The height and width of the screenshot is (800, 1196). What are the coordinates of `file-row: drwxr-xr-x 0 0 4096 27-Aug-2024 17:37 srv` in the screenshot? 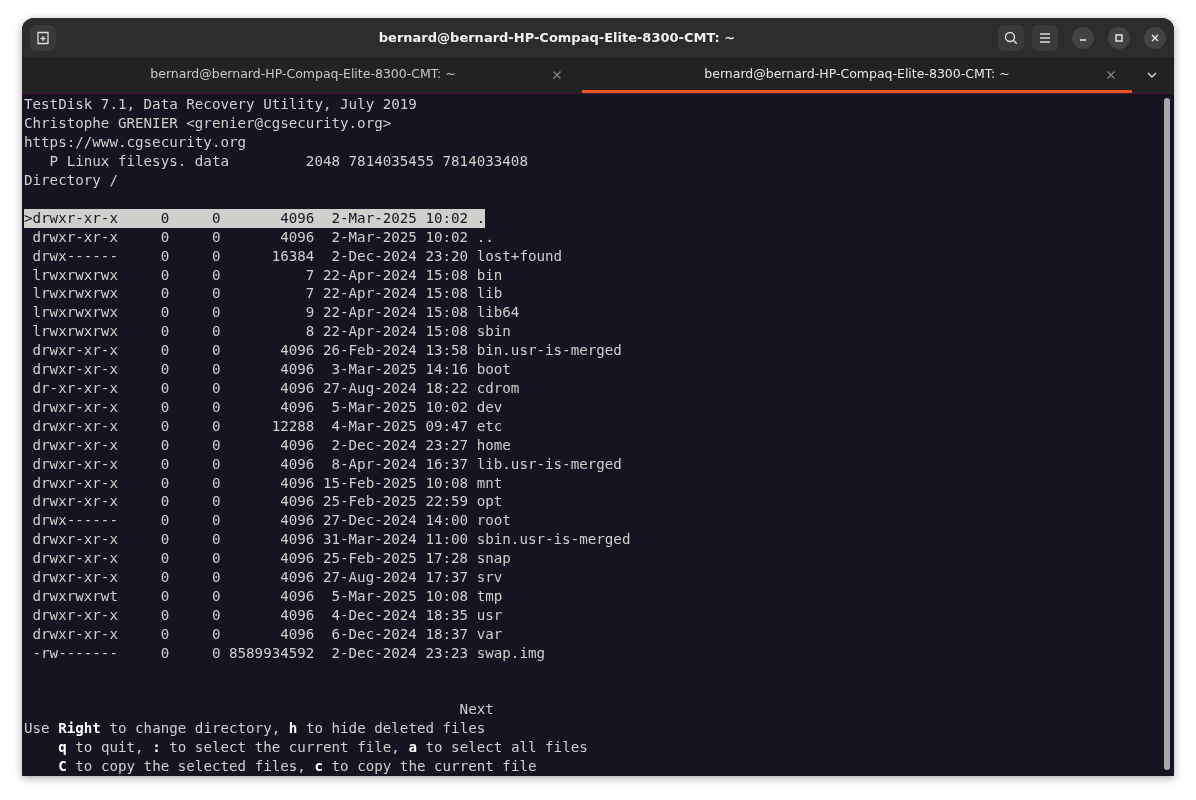 It's located at (263, 577).